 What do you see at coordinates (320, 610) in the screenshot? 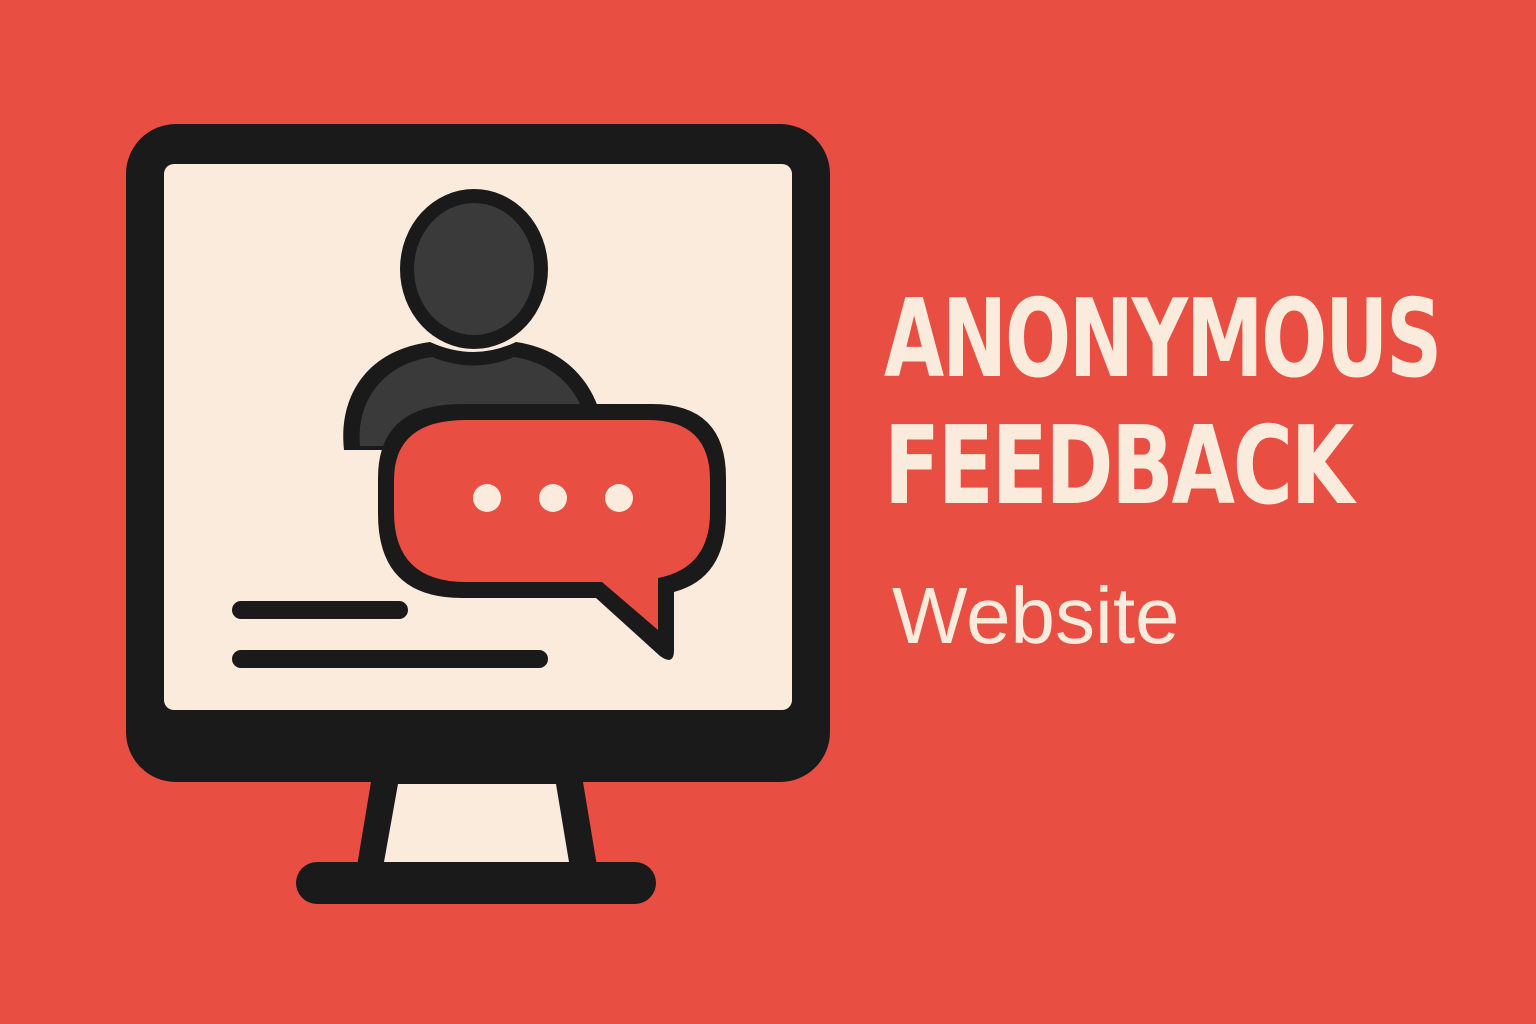
I see `text-line-short` at bounding box center [320, 610].